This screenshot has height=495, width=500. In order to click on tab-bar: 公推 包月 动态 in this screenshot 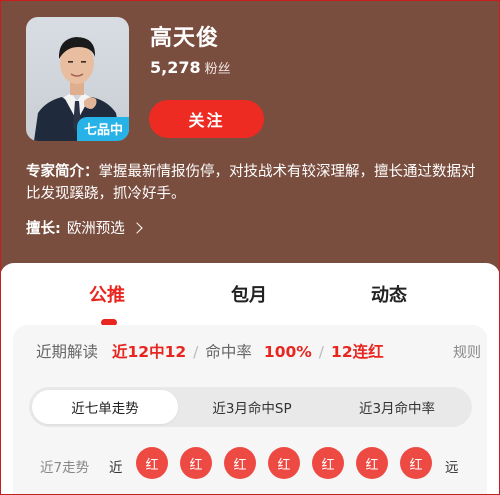, I will do `click(250, 301)`.